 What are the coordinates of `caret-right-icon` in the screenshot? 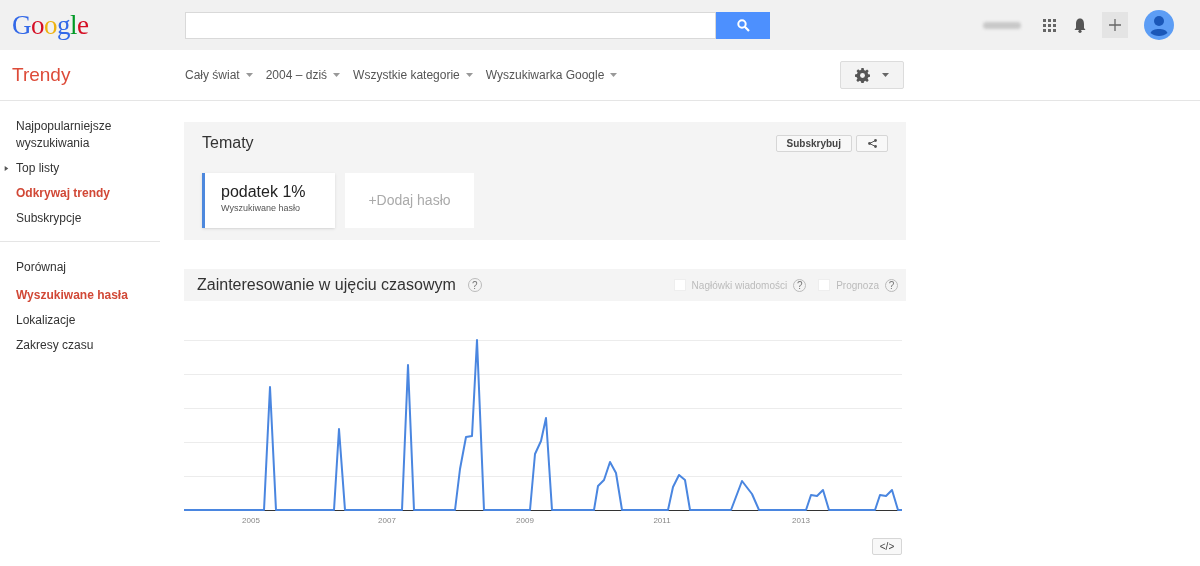 It's located at (6, 168).